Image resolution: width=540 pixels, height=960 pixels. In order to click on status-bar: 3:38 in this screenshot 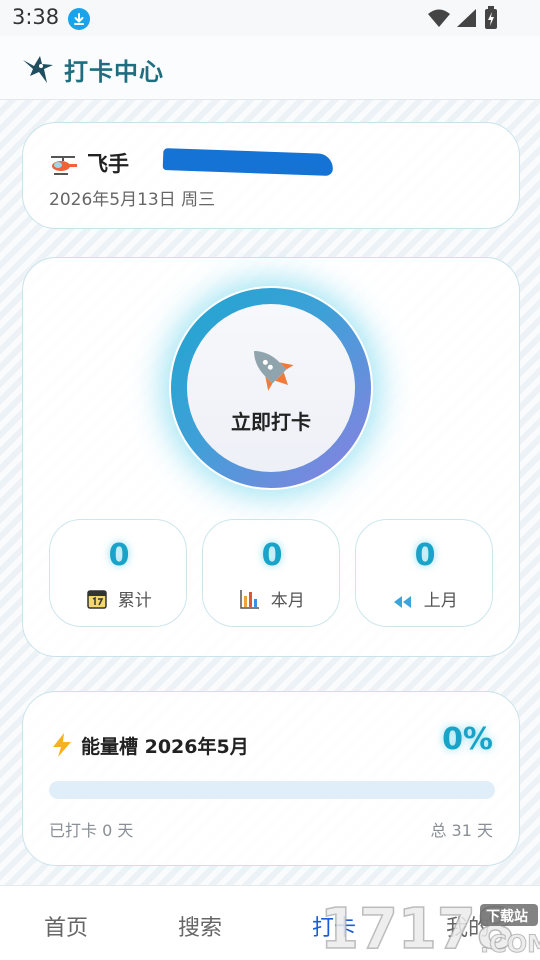, I will do `click(270, 18)`.